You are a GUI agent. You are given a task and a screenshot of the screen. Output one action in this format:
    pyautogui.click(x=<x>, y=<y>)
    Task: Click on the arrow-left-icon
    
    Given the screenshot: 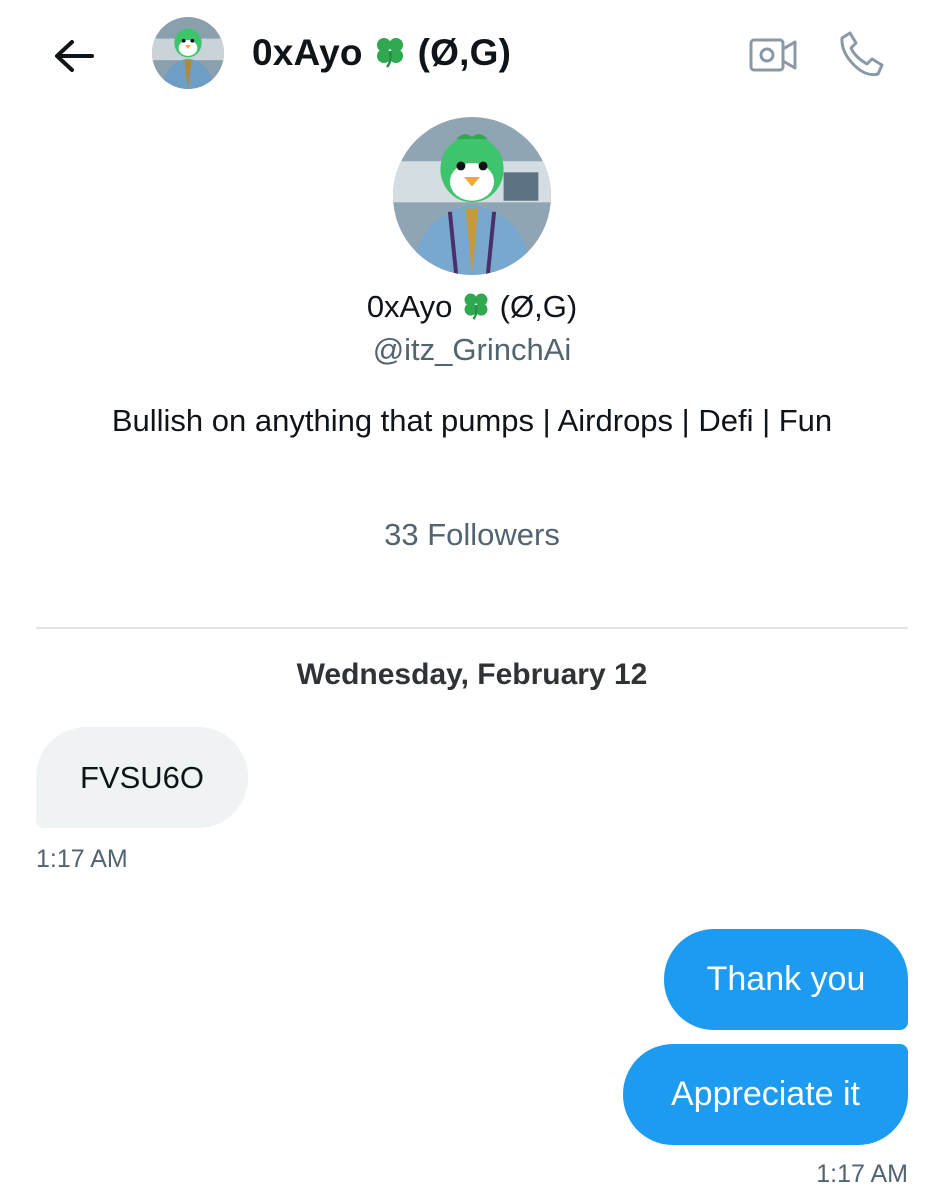 What is the action you would take?
    pyautogui.click(x=74, y=56)
    